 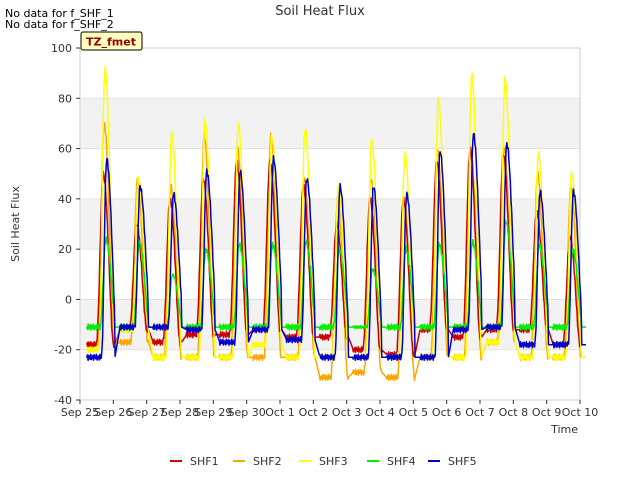 I want to click on tz-badge: TZ_fmet, so click(x=111, y=41).